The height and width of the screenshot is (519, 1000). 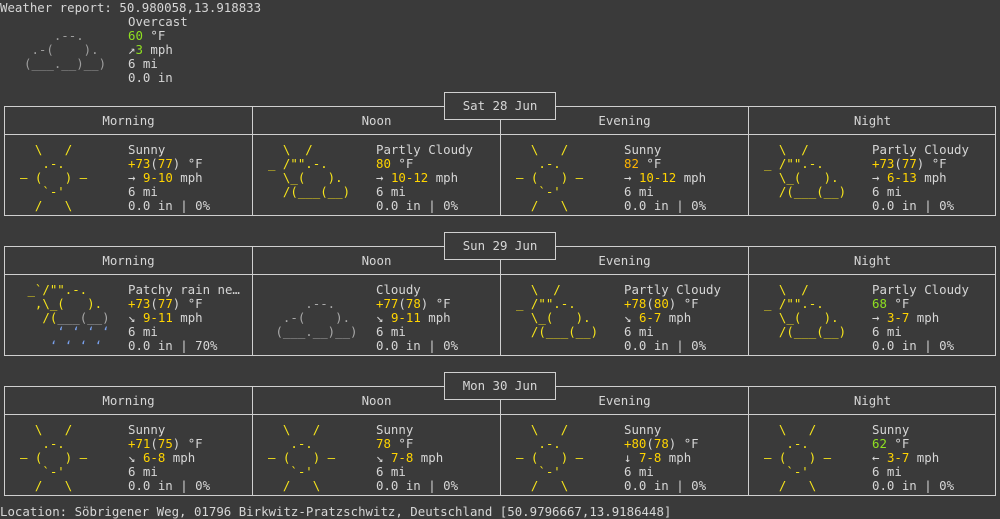 What do you see at coordinates (876, 458) in the screenshot?
I see `wind-arrow-icon: ←` at bounding box center [876, 458].